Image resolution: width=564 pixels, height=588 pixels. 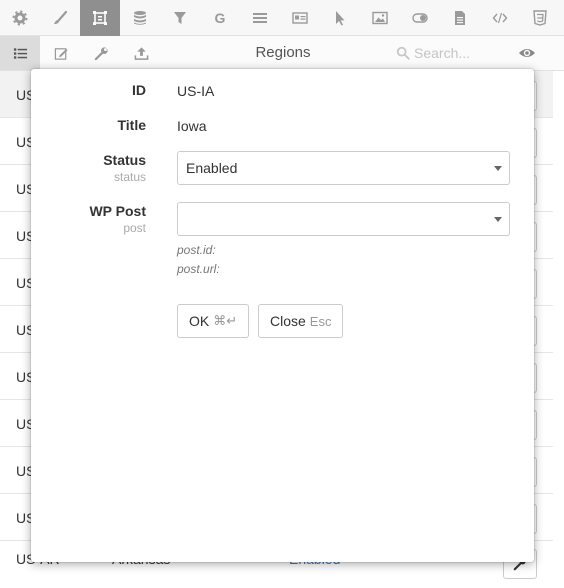 What do you see at coordinates (380, 18) in the screenshot?
I see `image-icon` at bounding box center [380, 18].